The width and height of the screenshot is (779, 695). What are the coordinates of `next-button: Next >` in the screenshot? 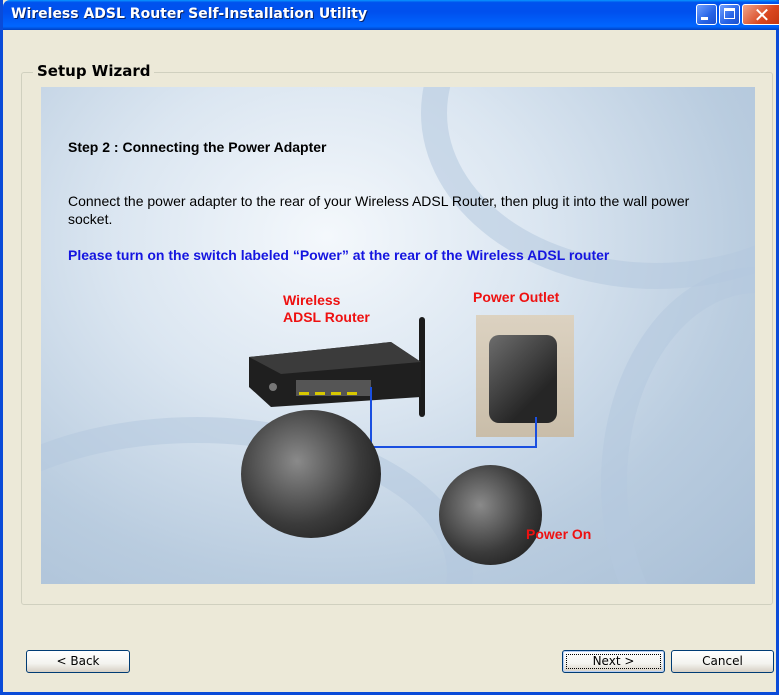 It's located at (613, 661).